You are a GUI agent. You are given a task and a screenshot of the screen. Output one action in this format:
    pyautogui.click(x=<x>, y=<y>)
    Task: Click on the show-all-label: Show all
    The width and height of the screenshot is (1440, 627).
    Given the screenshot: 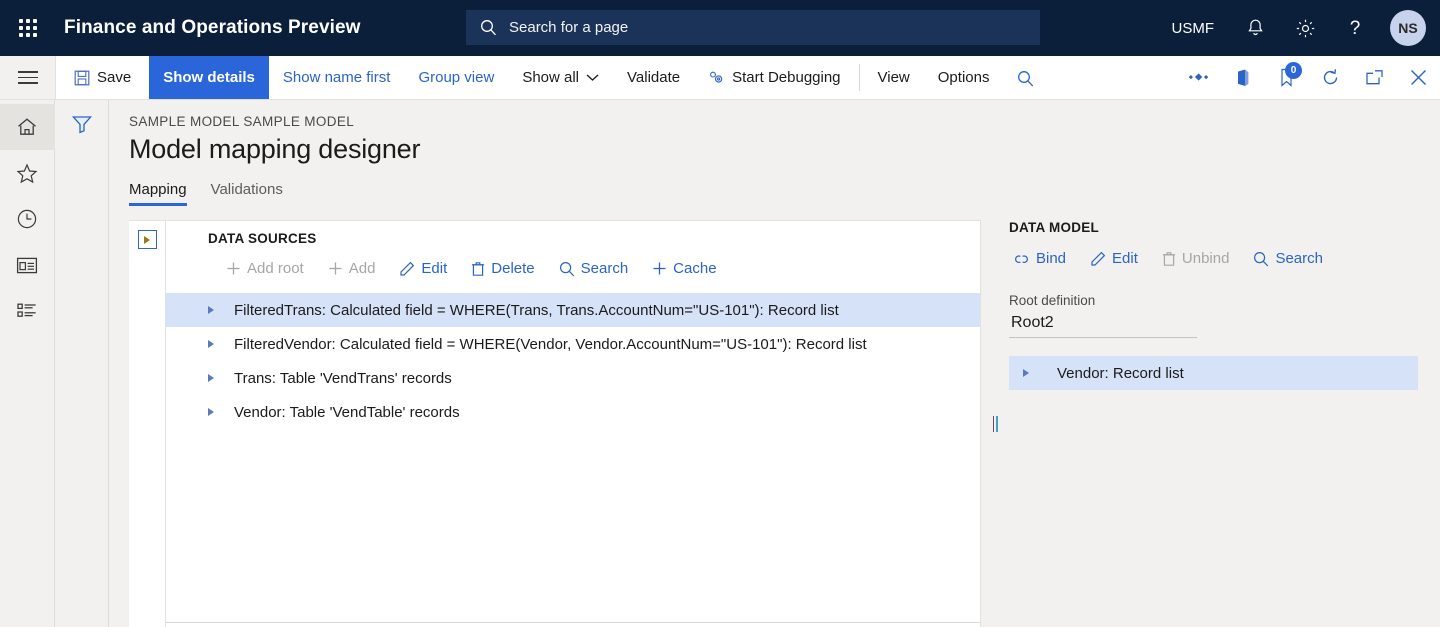 What is the action you would take?
    pyautogui.click(x=551, y=77)
    